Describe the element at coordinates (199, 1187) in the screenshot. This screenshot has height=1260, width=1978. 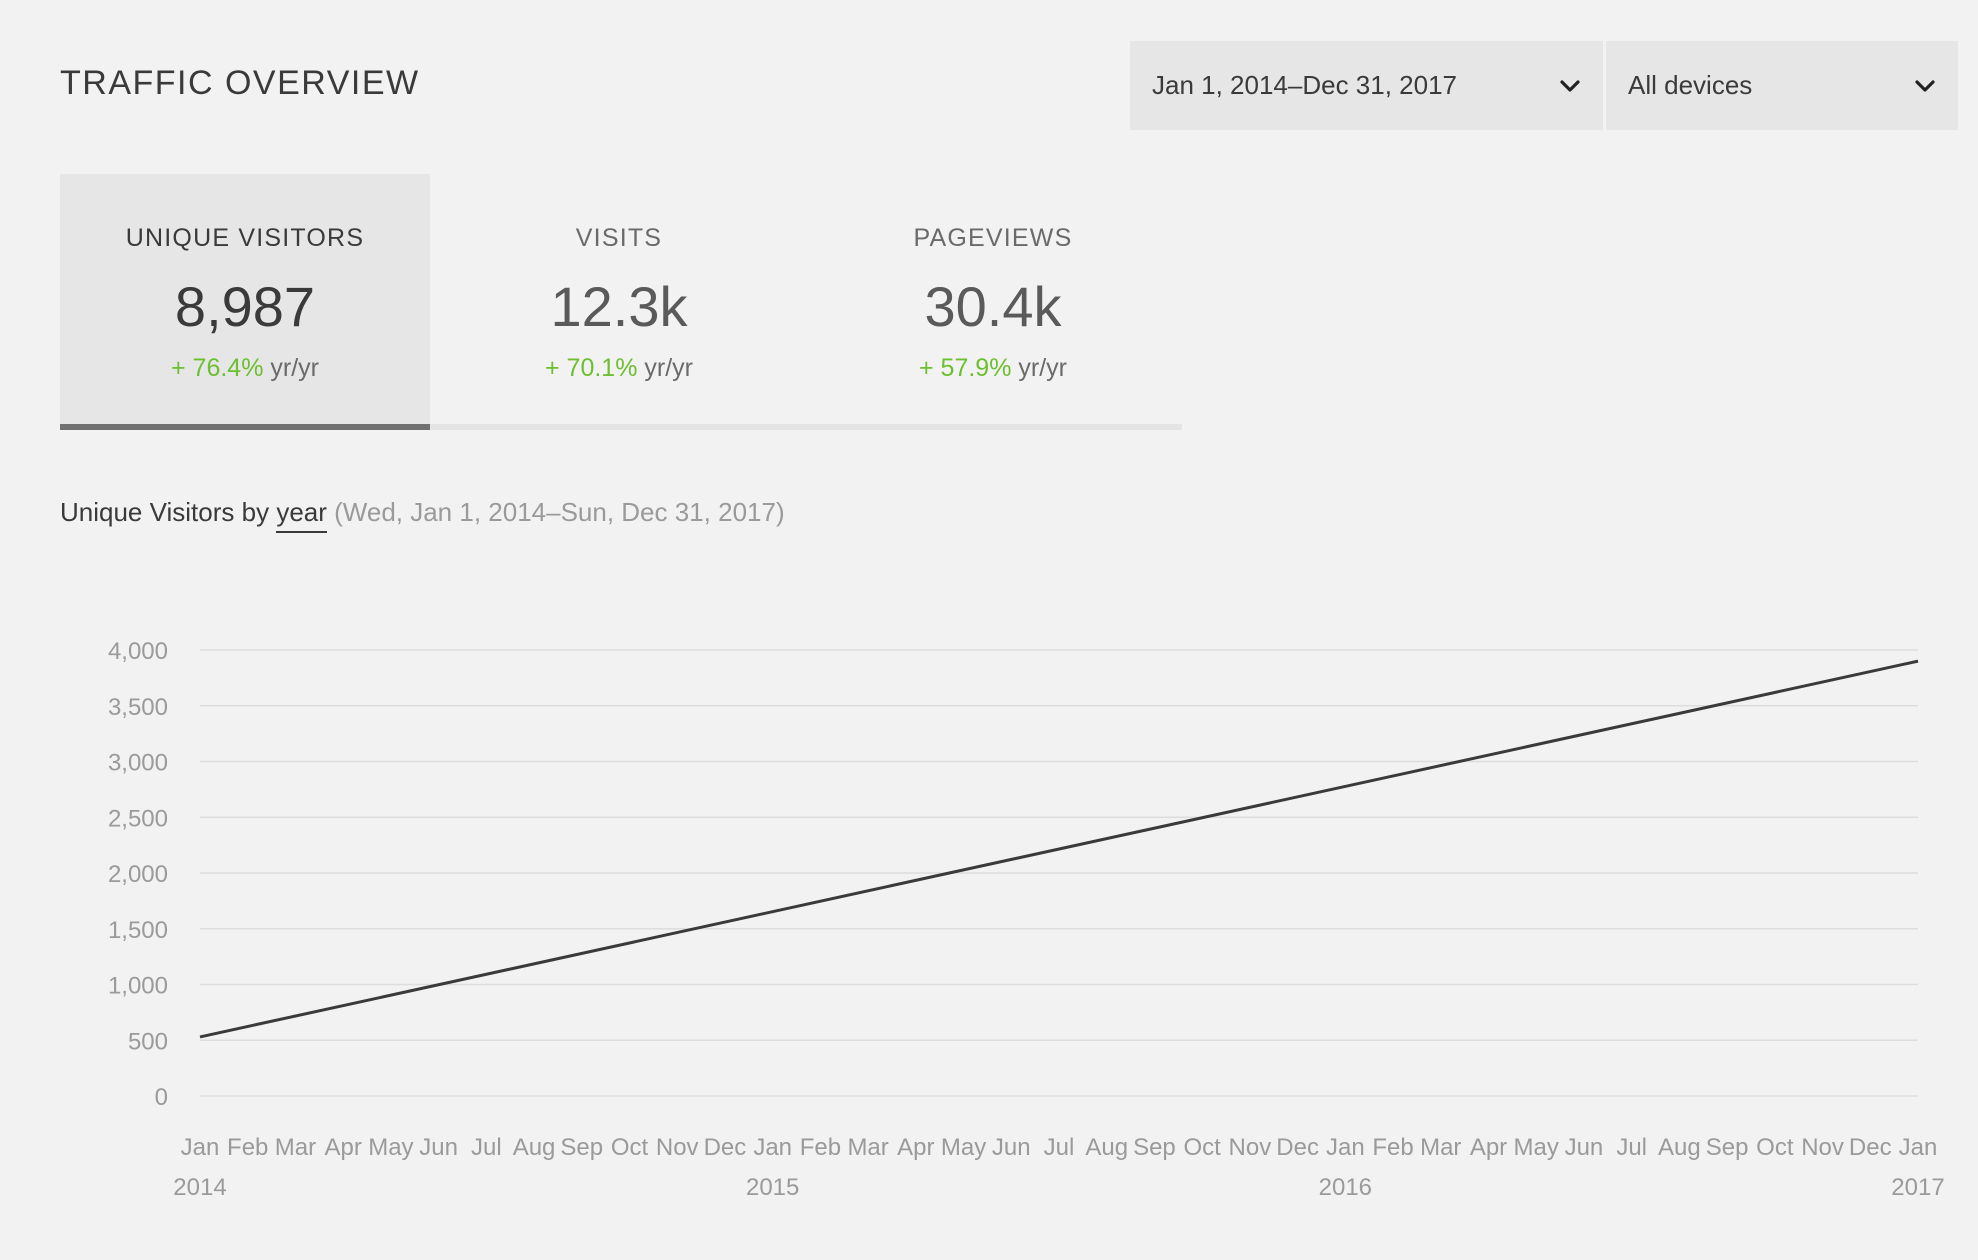
I see `x-tick-label-year: 2014` at that location.